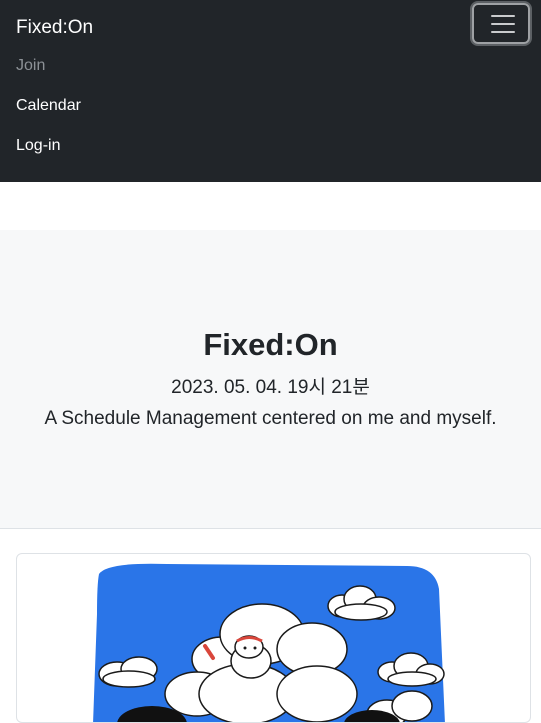 The image size is (541, 723). I want to click on nav-link-join: Join, so click(30, 66).